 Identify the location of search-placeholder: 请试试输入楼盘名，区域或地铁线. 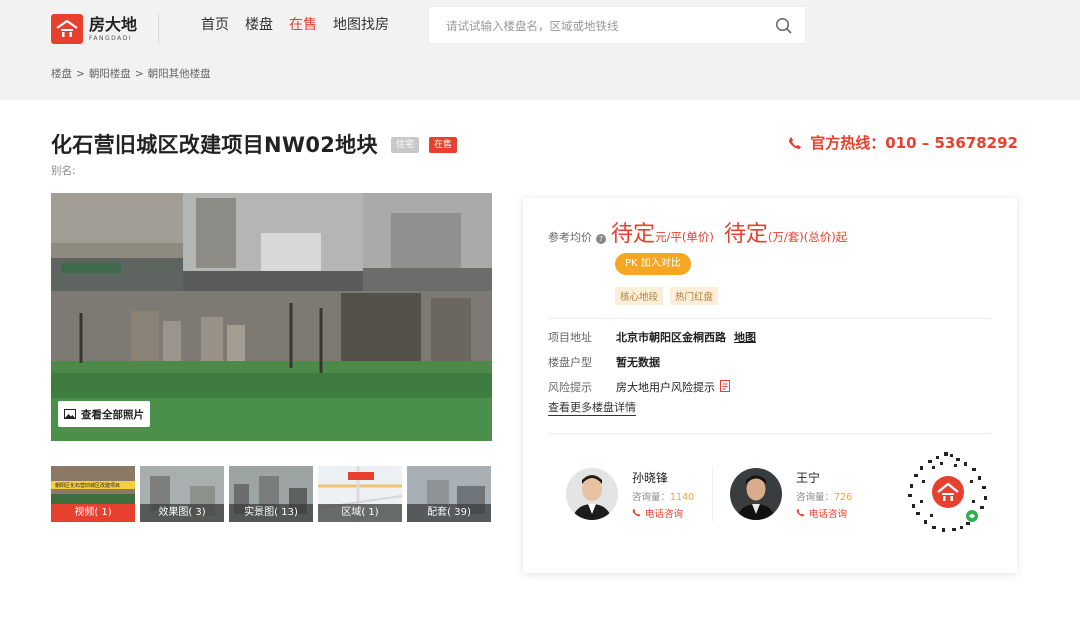
(532, 26).